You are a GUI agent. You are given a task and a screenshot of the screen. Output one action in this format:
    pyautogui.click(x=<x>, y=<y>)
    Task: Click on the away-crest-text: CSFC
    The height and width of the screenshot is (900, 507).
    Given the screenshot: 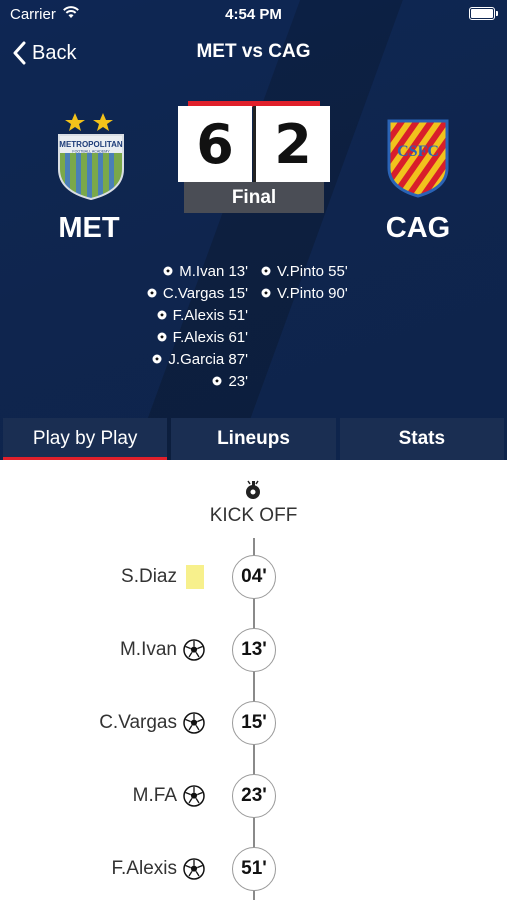 What is the action you would take?
    pyautogui.click(x=418, y=151)
    